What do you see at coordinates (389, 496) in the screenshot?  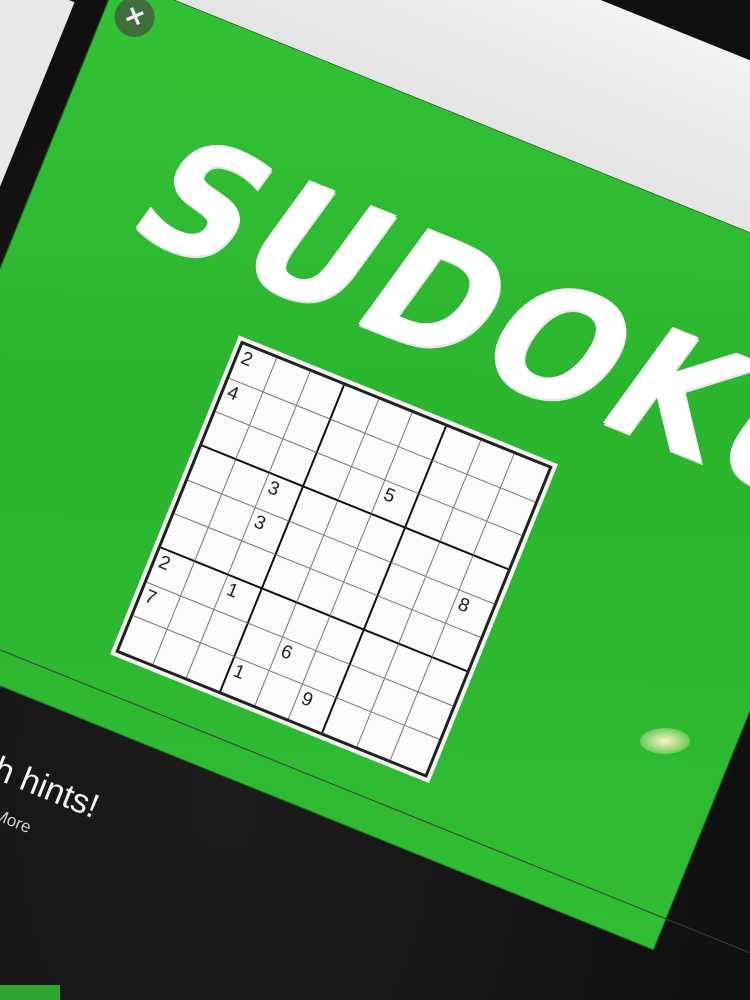 I see `sudoku-given-digit: 5` at bounding box center [389, 496].